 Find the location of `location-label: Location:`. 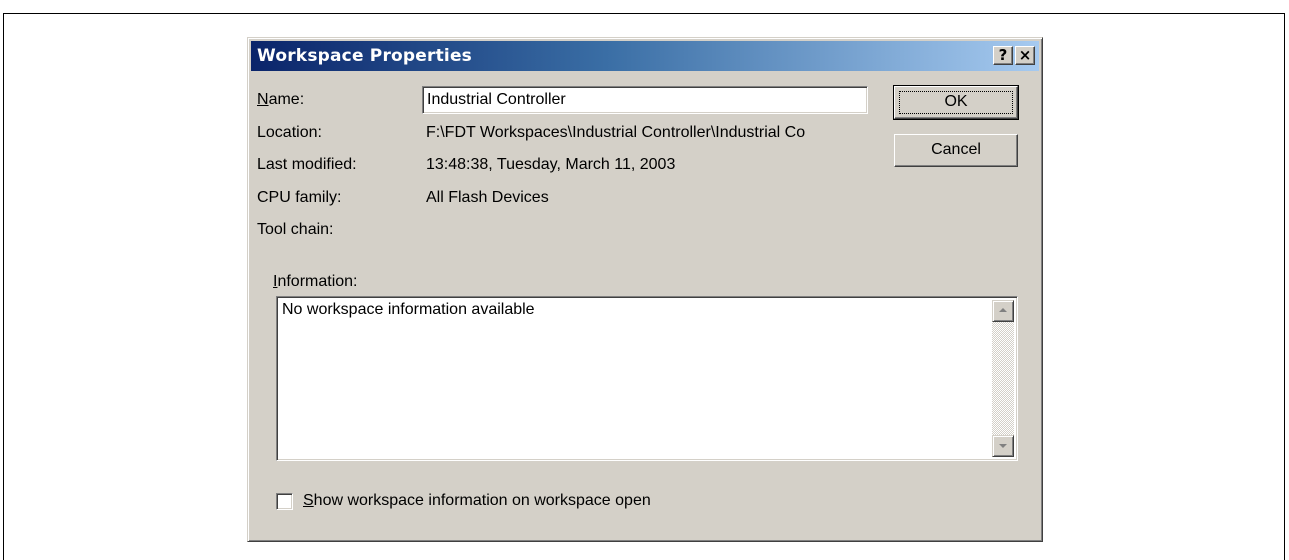

location-label: Location: is located at coordinates (289, 132).